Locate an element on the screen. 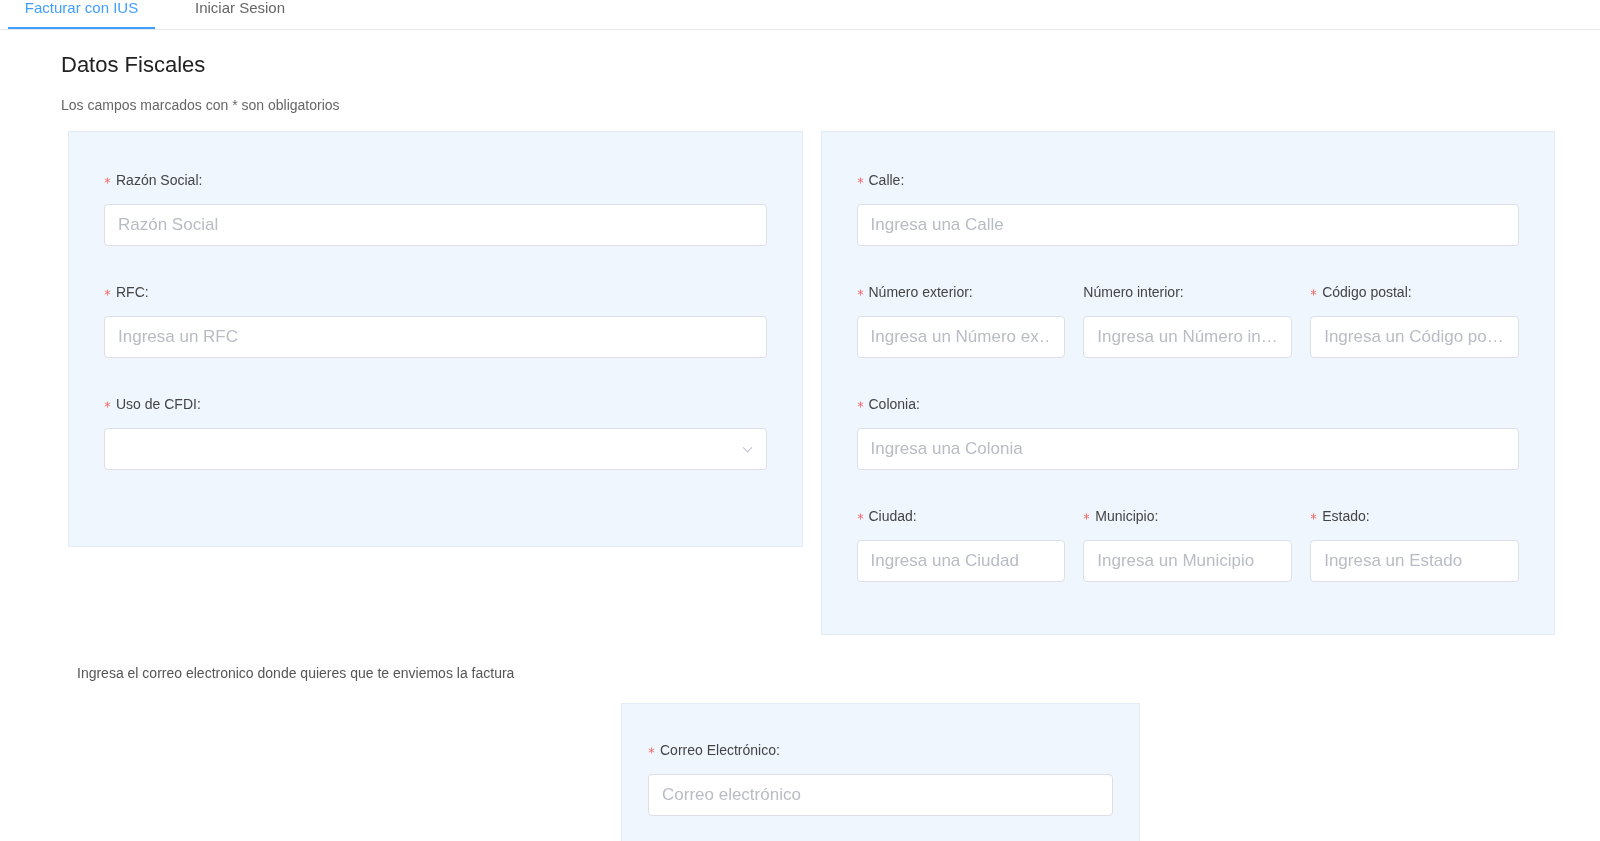  text-field: Ingresa un Estado is located at coordinates (1414, 561).